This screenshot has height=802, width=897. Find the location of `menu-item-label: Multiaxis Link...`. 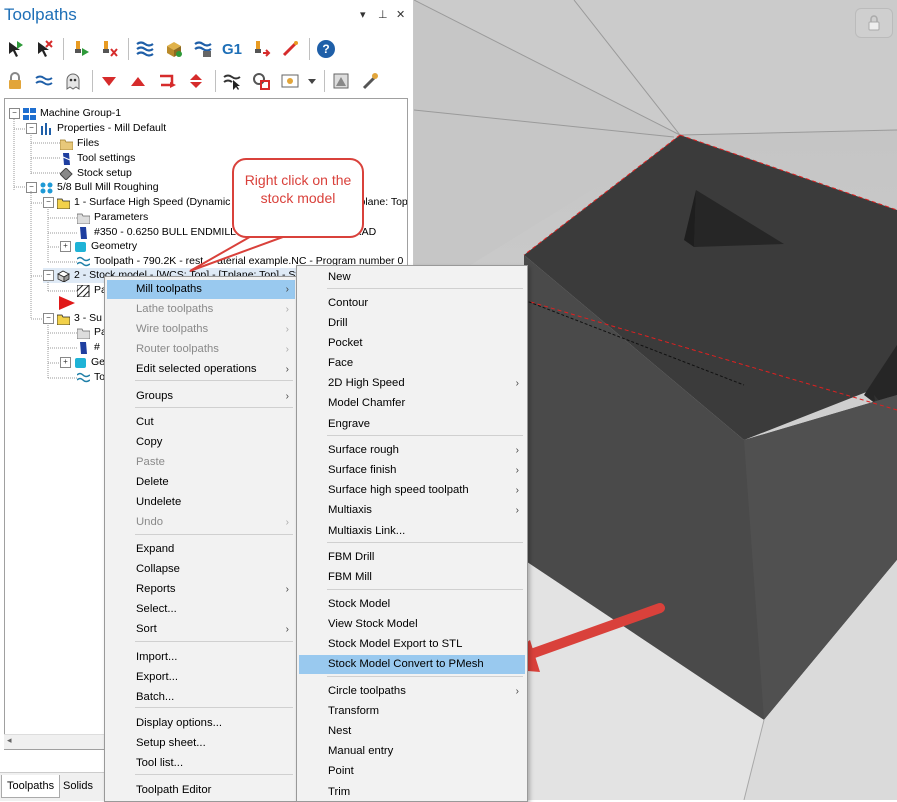

menu-item-label: Multiaxis Link... is located at coordinates (367, 531).